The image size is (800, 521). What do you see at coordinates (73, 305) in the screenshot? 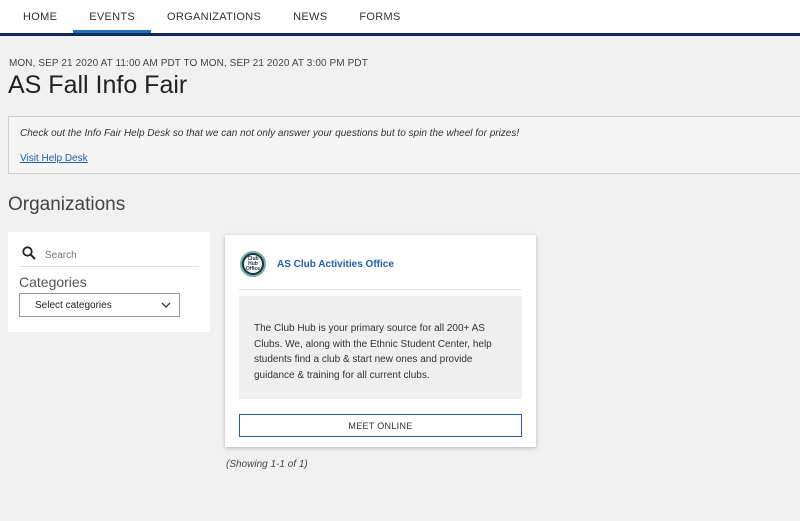
I see `categories-select-value: Select categories` at bounding box center [73, 305].